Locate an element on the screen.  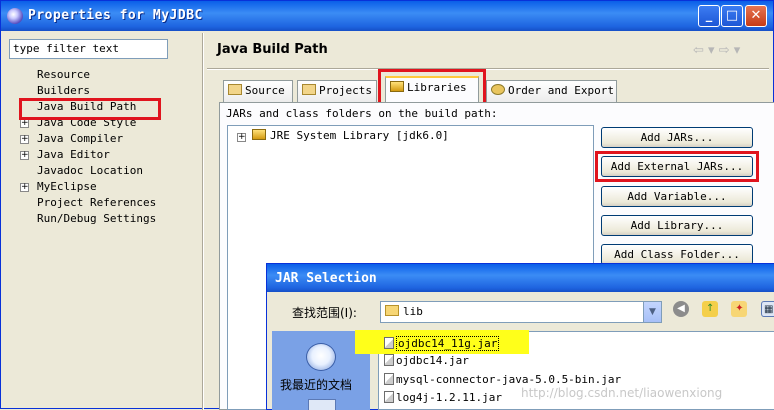
new-folder-icon: ✦ is located at coordinates (739, 309).